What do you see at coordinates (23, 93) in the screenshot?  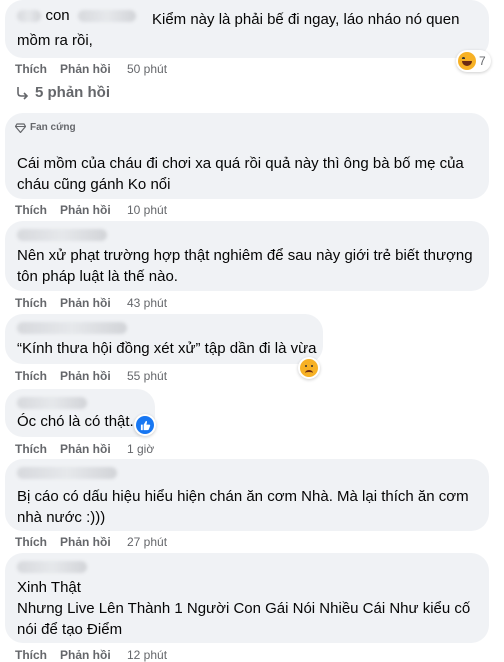 I see `reply-arrow-icon` at bounding box center [23, 93].